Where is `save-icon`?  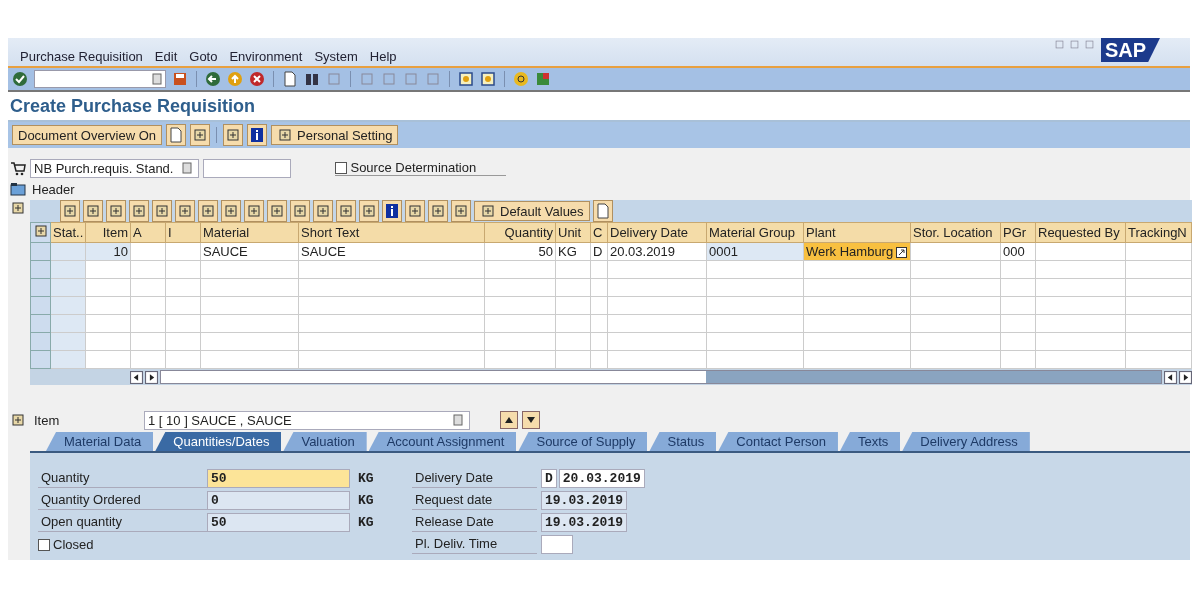
save-icon is located at coordinates (180, 79).